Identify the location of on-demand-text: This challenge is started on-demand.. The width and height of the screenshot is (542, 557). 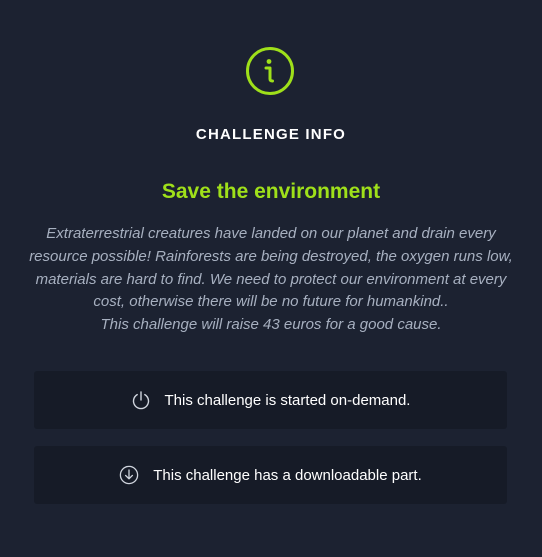
(287, 400).